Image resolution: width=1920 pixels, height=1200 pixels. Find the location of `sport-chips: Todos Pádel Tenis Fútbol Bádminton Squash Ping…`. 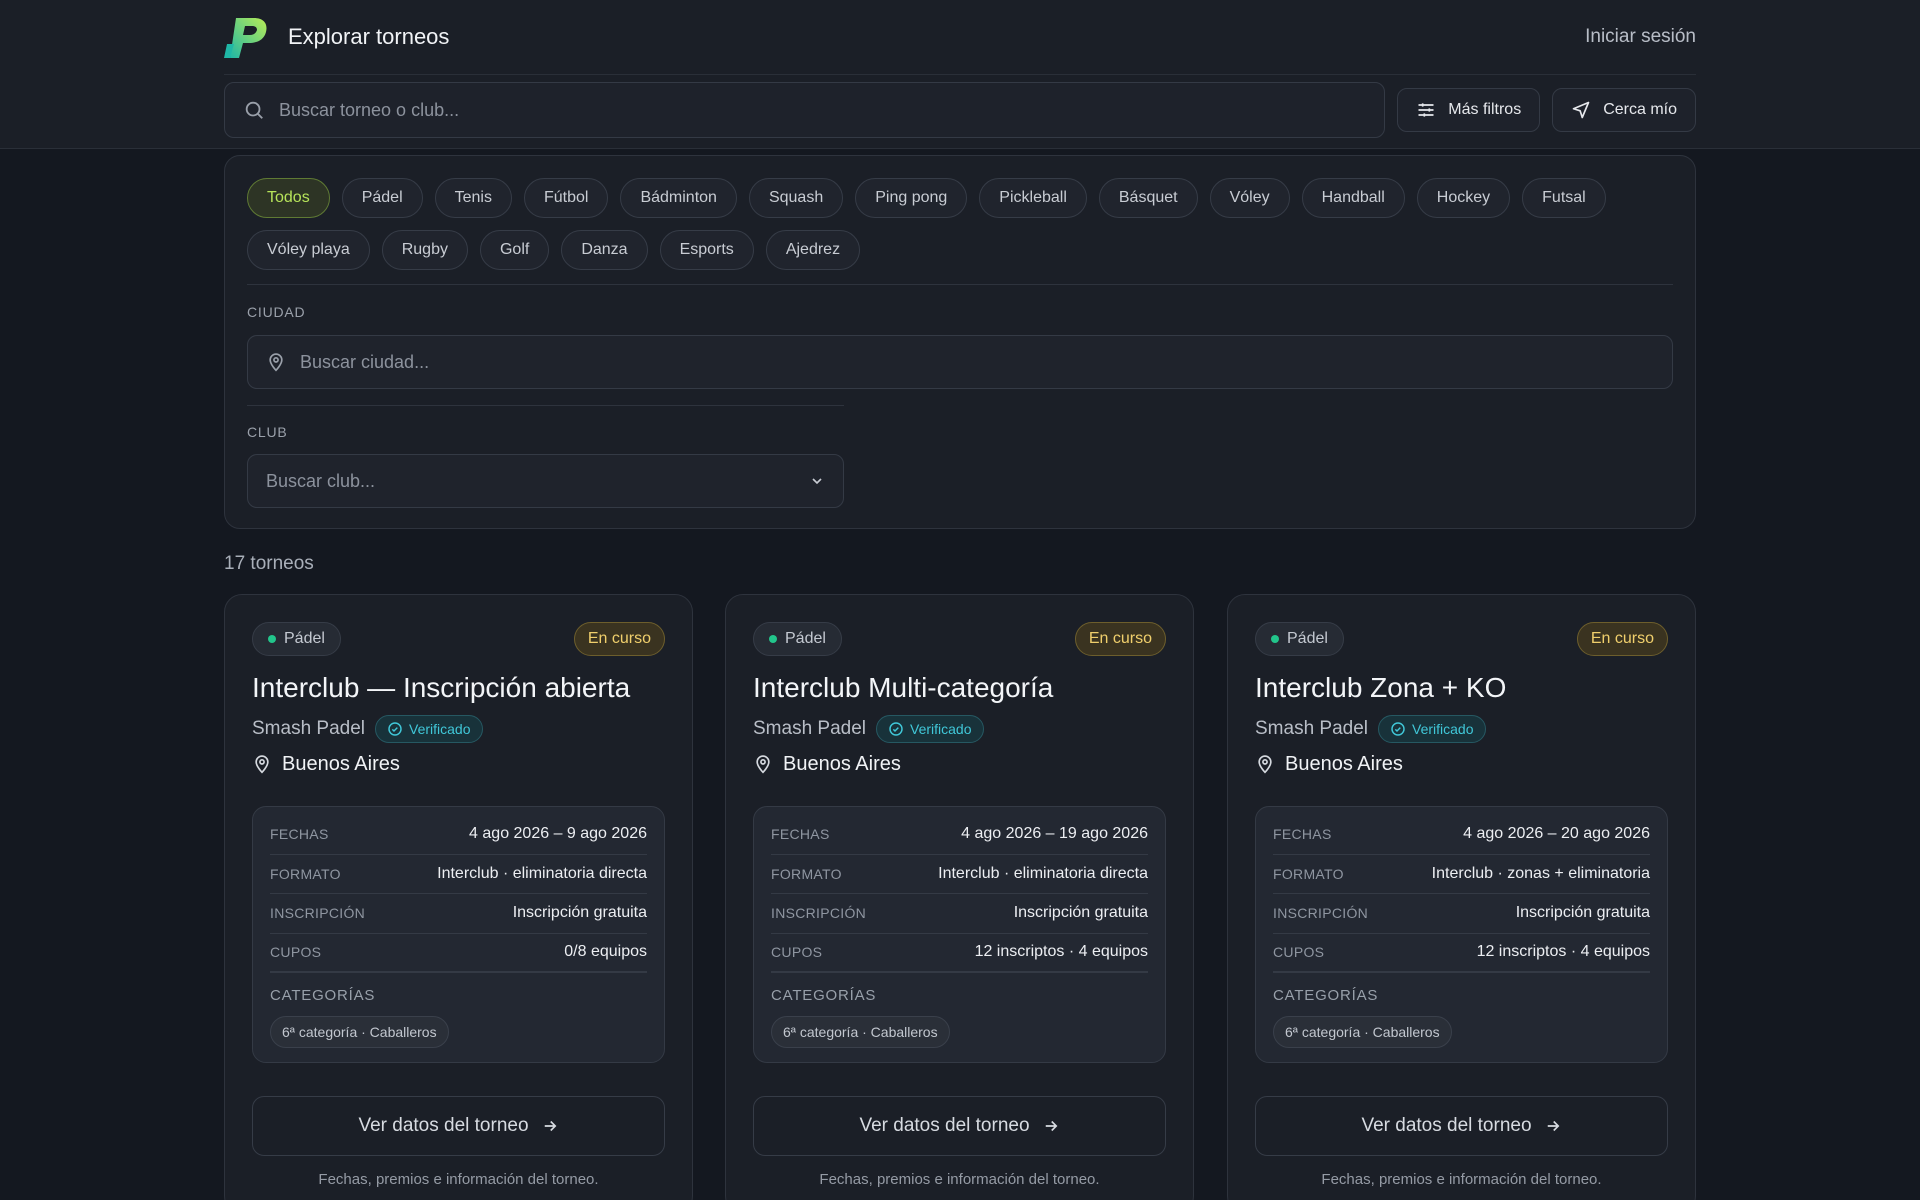

sport-chips: Todos Pádel Tenis Fútbol Bádminton Squash Ping… is located at coordinates (957, 224).